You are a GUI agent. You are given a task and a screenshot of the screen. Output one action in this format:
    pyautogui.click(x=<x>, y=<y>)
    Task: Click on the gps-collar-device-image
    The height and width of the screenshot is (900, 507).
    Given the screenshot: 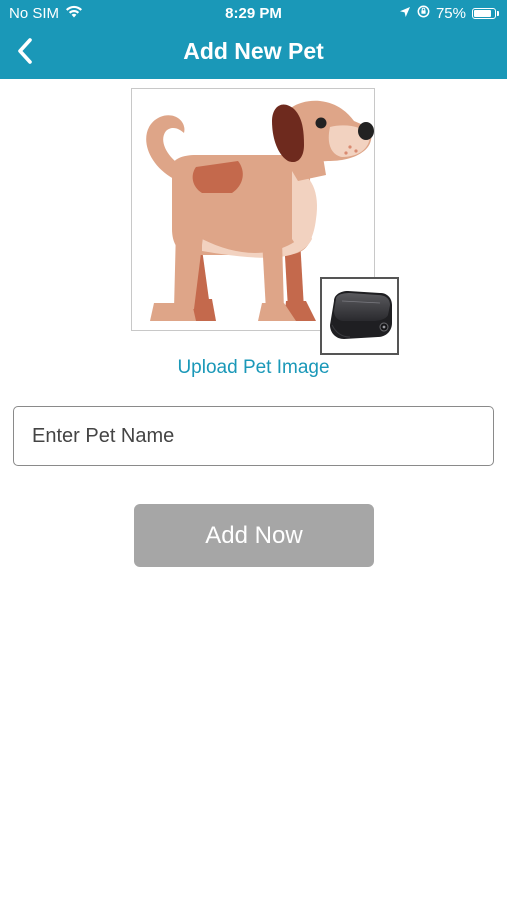 What is the action you would take?
    pyautogui.click(x=361, y=315)
    